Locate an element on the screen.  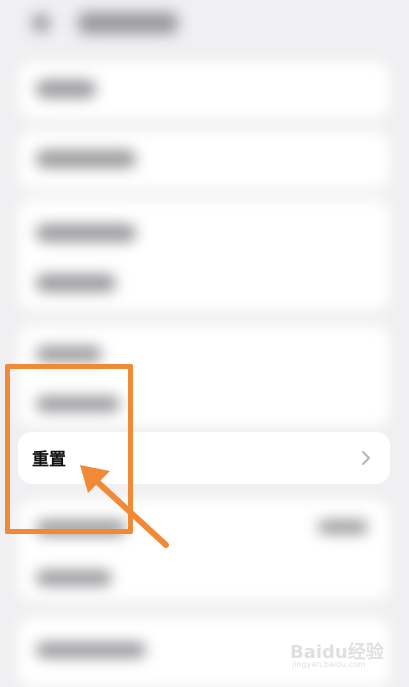
page-title is located at coordinates (128, 23).